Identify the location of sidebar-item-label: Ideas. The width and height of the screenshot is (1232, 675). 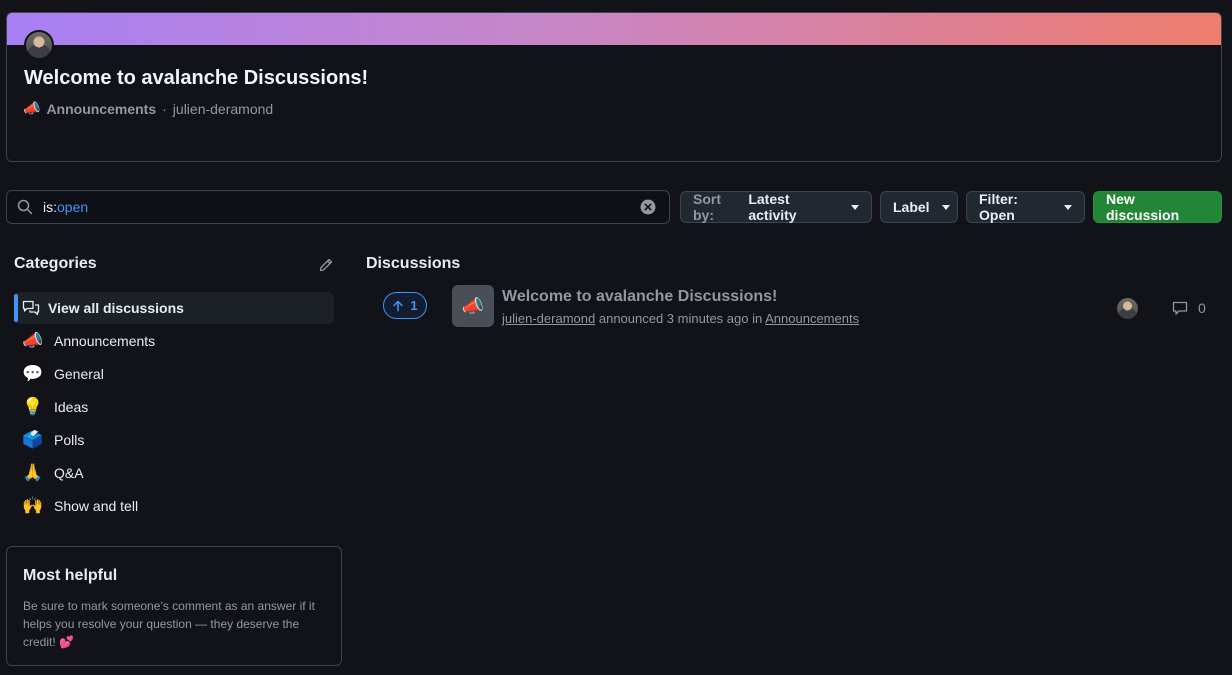
(71, 406).